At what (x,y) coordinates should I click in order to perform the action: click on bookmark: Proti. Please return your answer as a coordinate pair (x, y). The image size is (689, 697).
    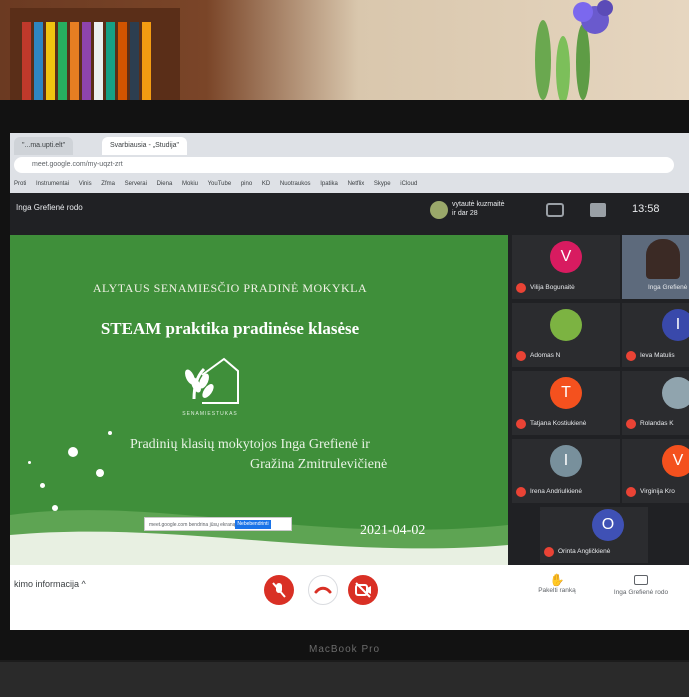
    Looking at the image, I should click on (20, 184).